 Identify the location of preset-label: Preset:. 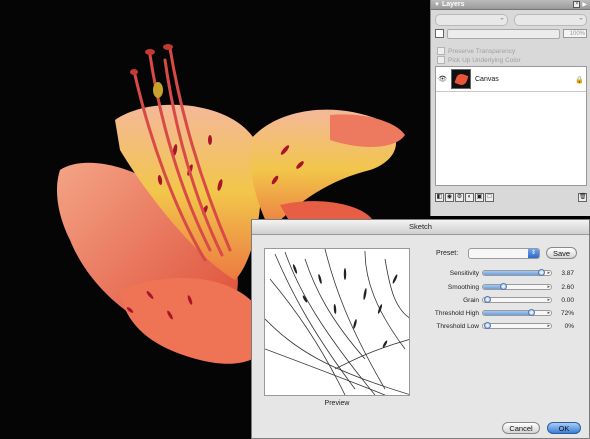
(447, 253).